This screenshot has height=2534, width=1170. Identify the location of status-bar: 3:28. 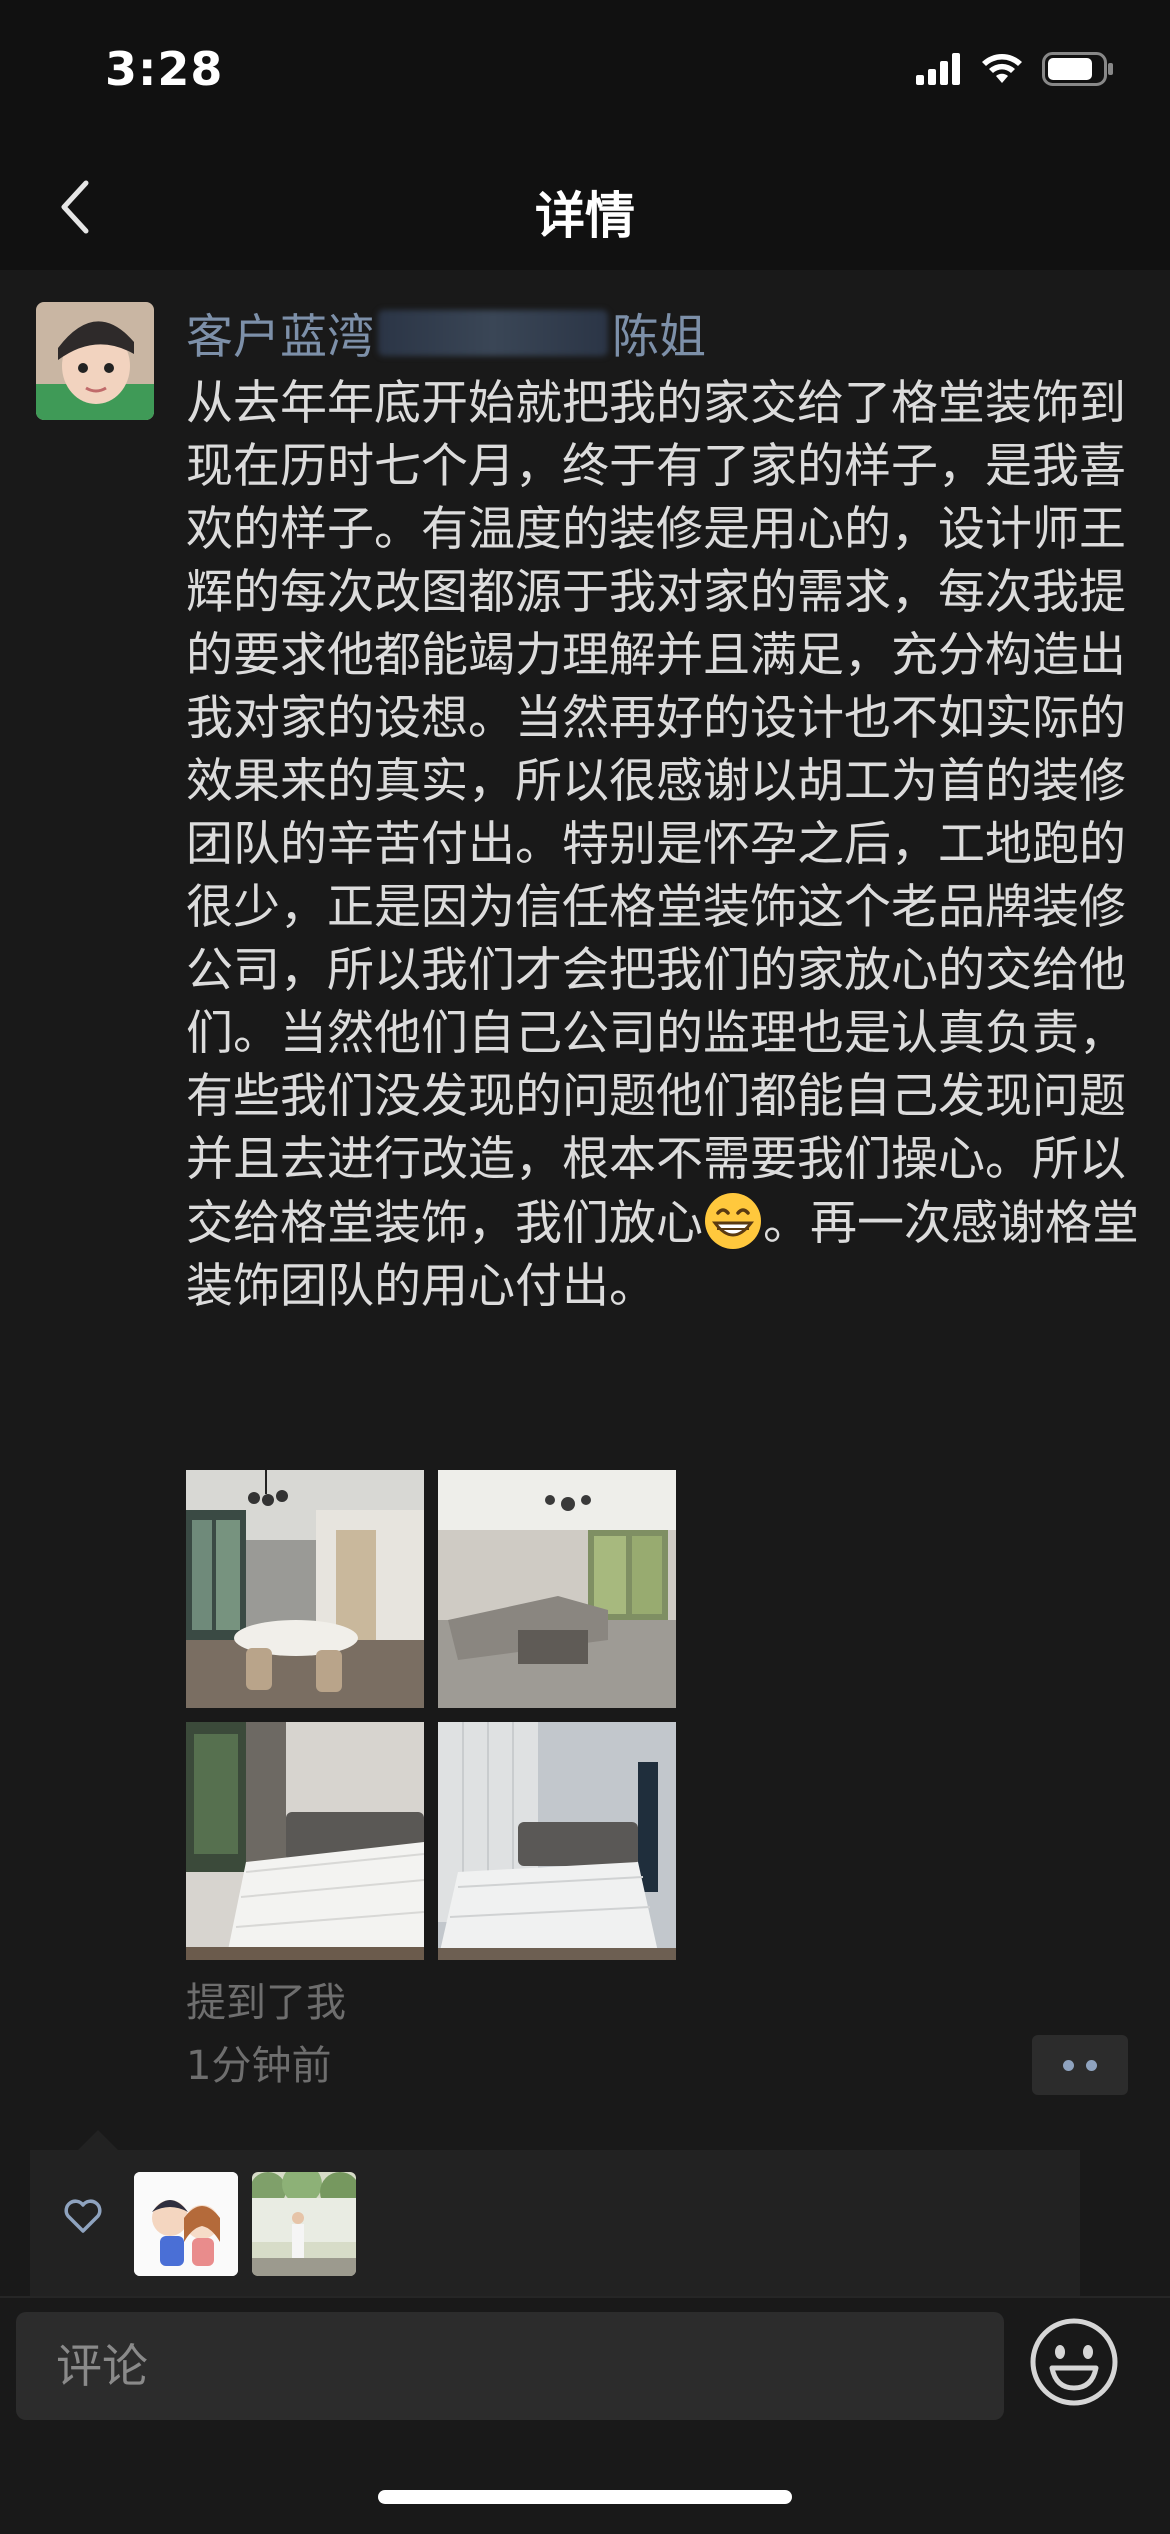
(585, 70).